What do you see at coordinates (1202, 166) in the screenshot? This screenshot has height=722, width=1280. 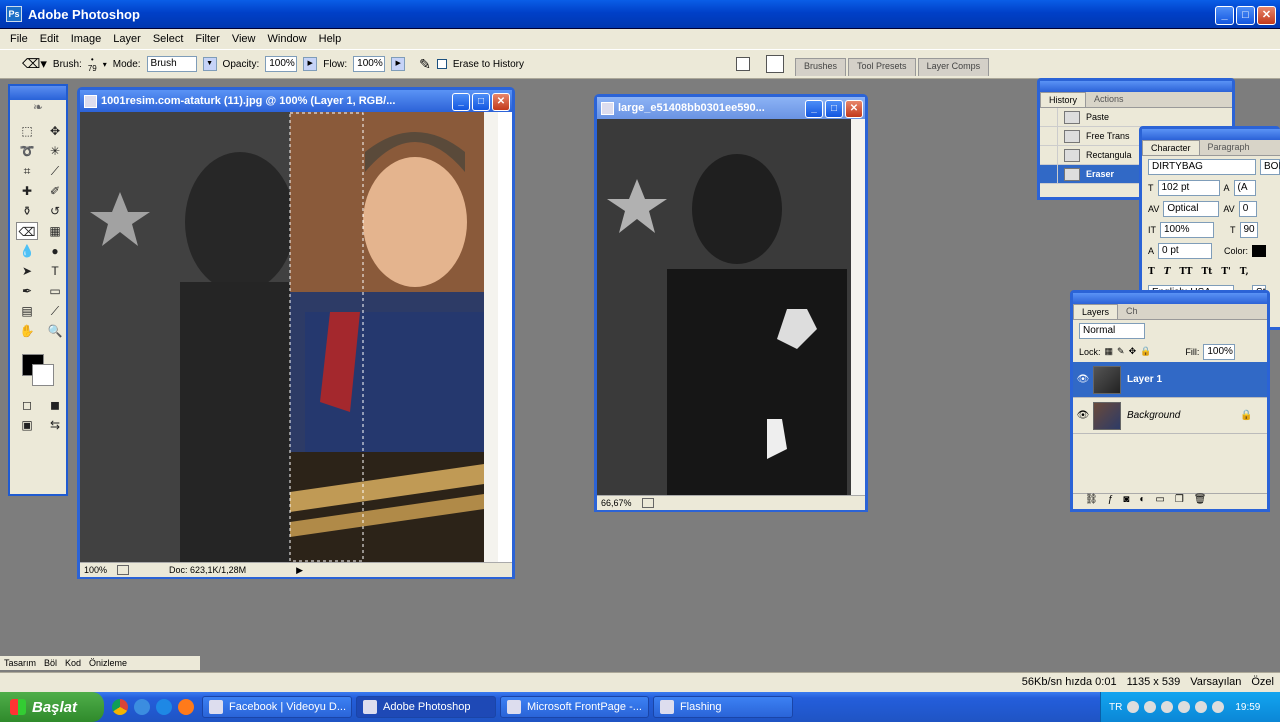 I see `font-family-select: DIRTYBAG` at bounding box center [1202, 166].